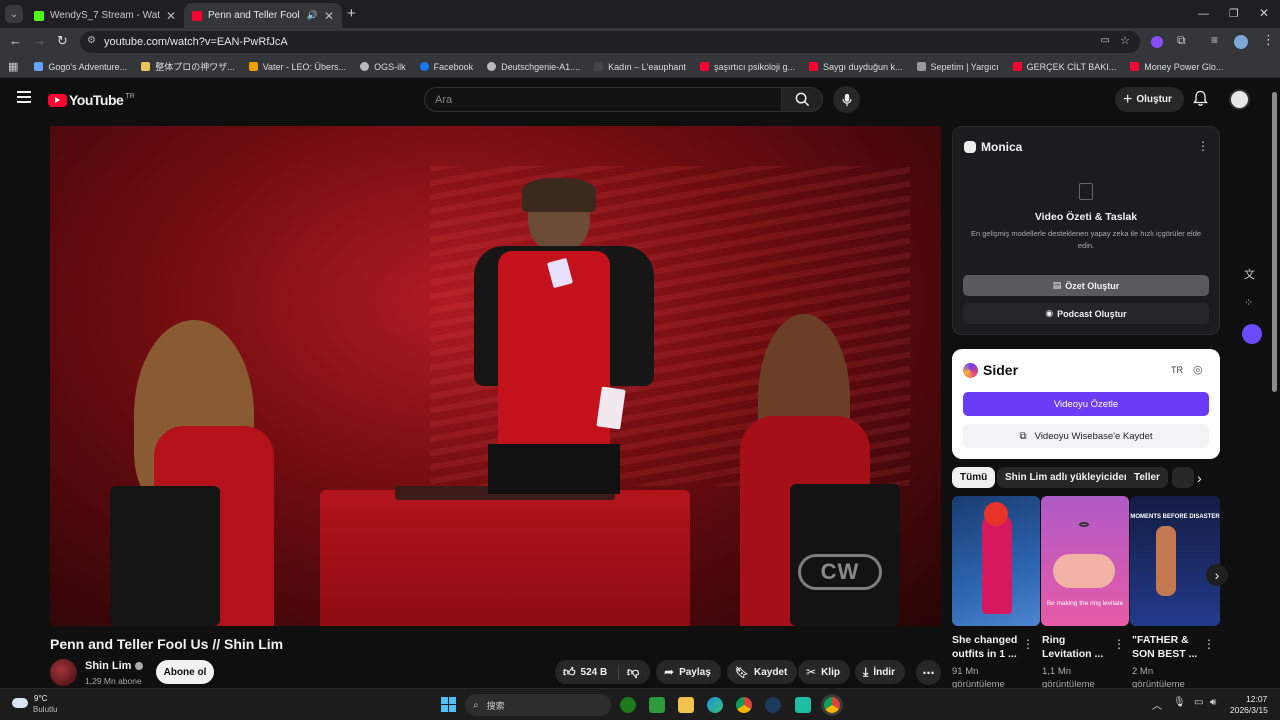 The image size is (1280, 720). I want to click on bookmark-item: Kadın – L'eauphant, so click(640, 67).